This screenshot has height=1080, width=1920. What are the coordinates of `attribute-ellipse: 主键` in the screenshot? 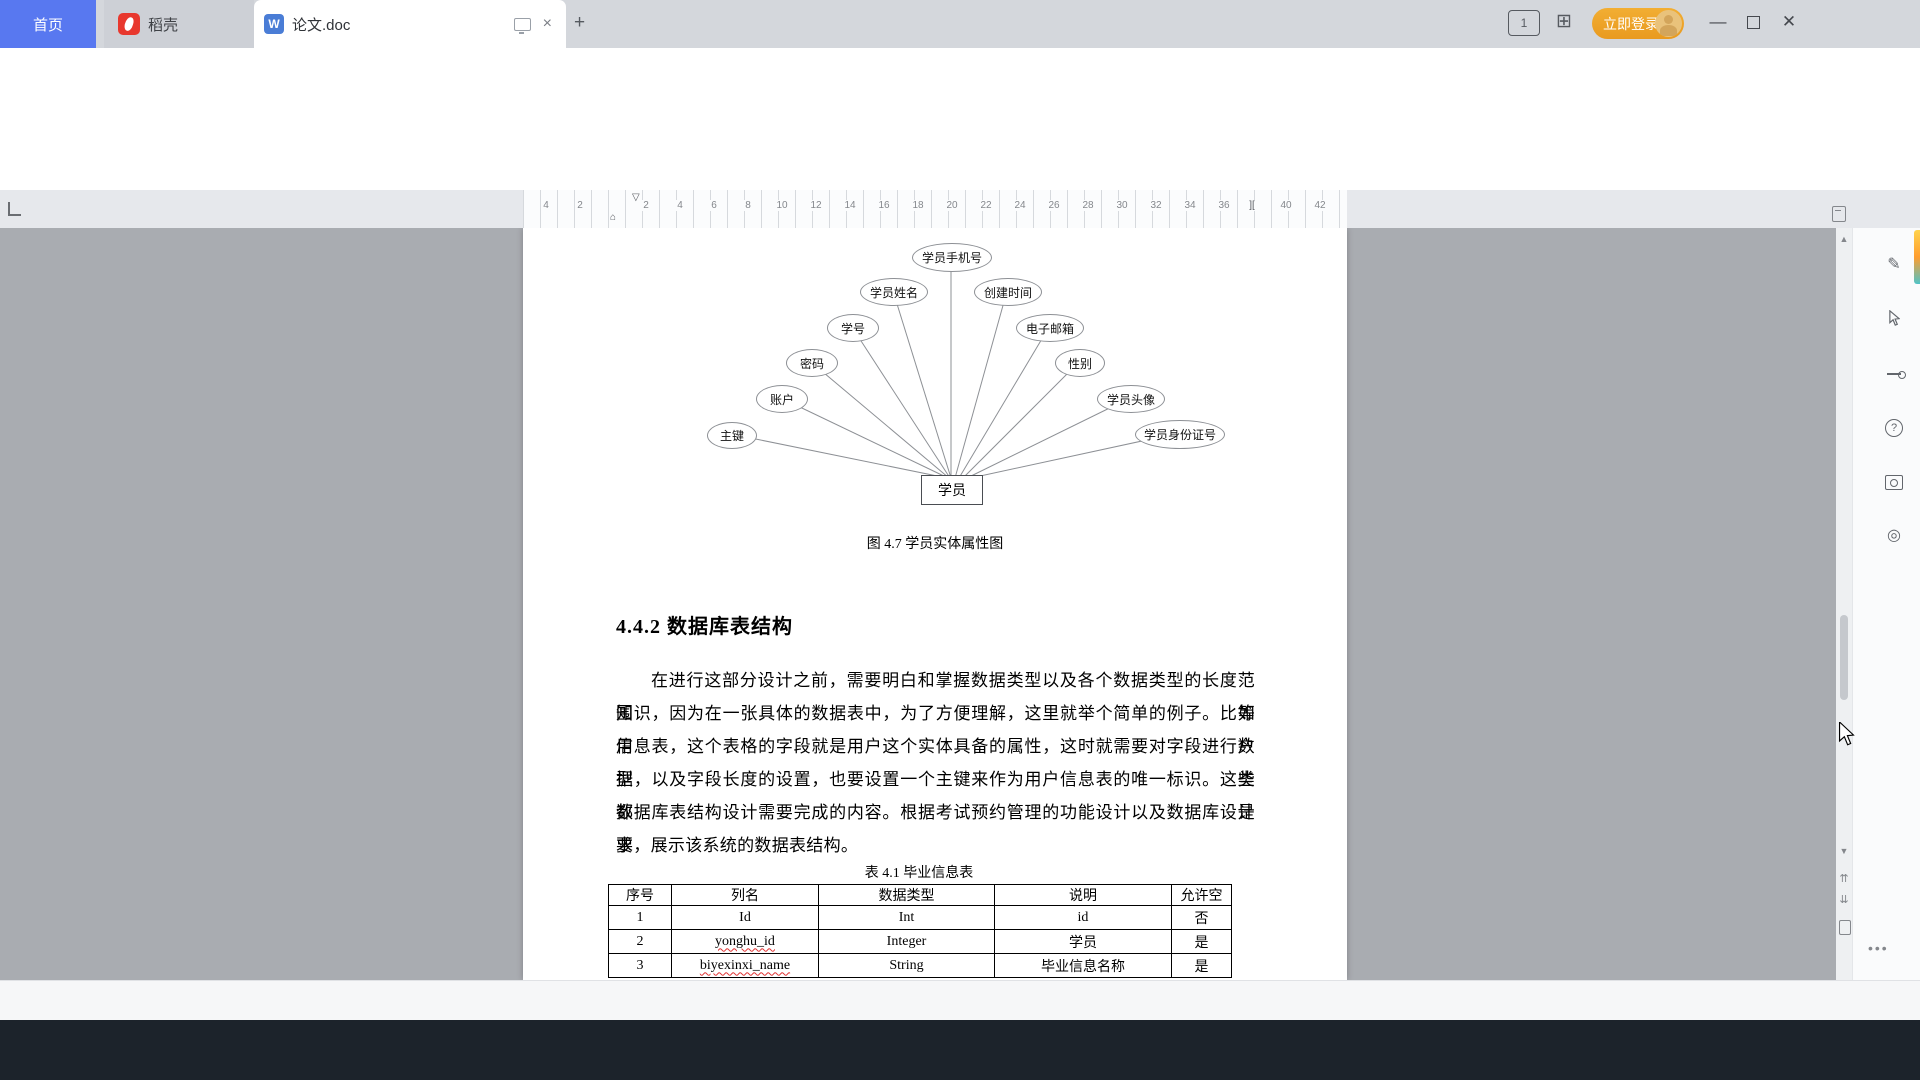 It's located at (732, 435).